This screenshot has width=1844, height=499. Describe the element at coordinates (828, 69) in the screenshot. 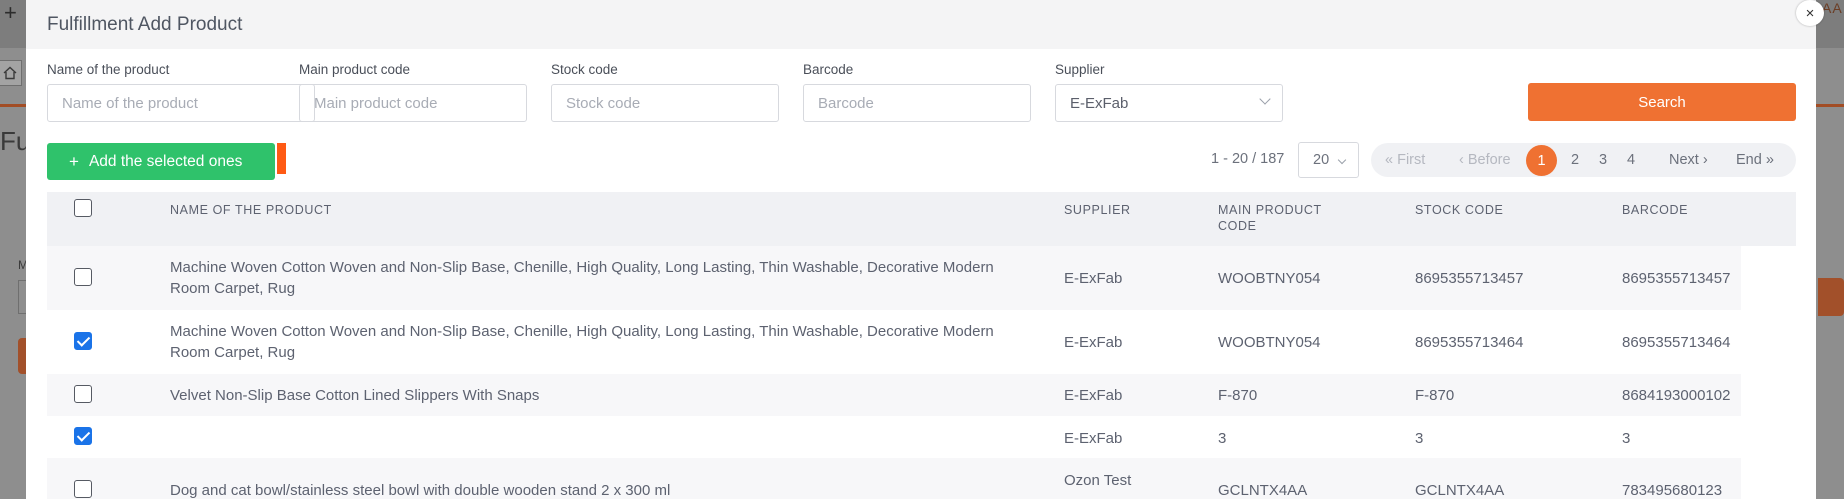

I see `barcode-label: Barcode` at that location.